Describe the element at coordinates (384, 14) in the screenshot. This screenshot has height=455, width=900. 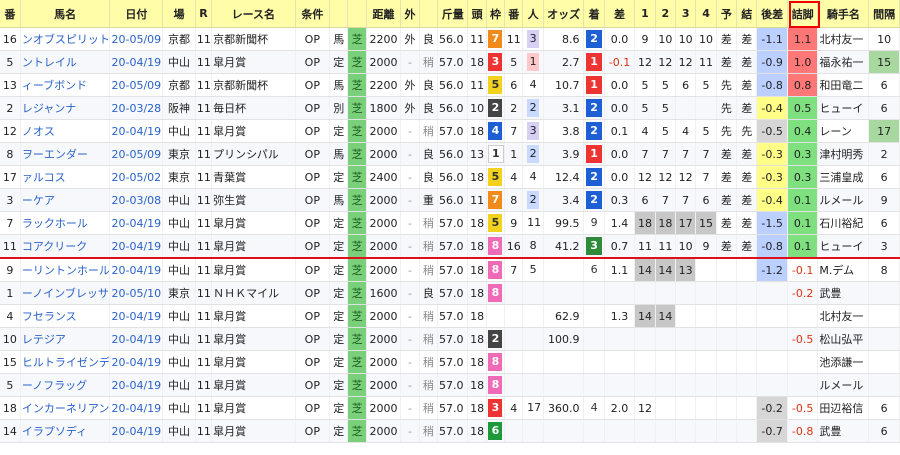
I see `column-header: 距離` at that location.